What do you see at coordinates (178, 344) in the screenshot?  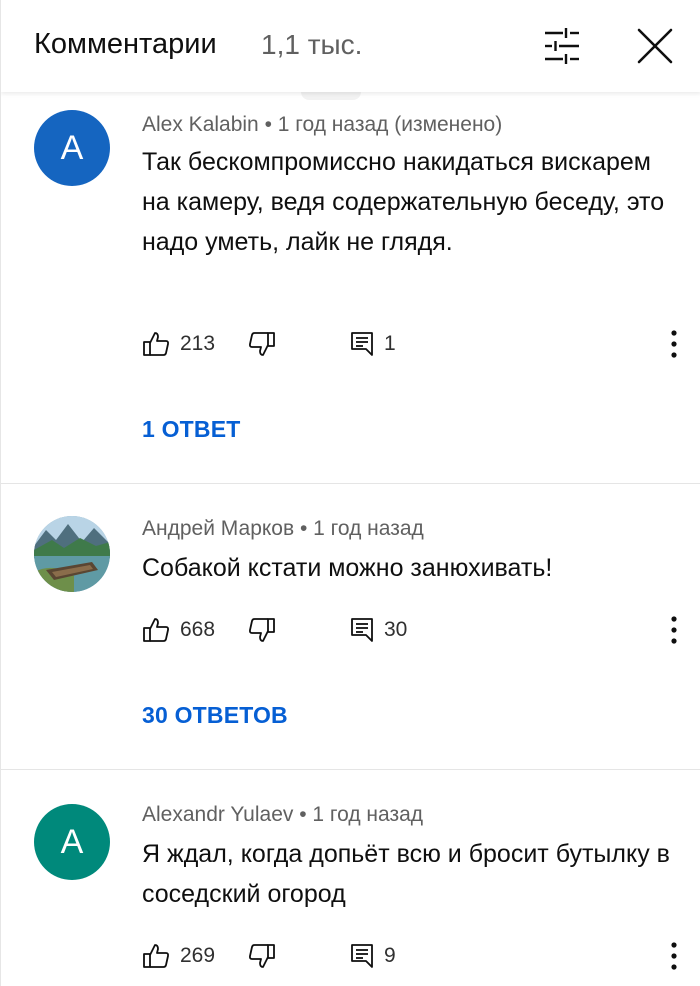 I see `like-button: 213` at bounding box center [178, 344].